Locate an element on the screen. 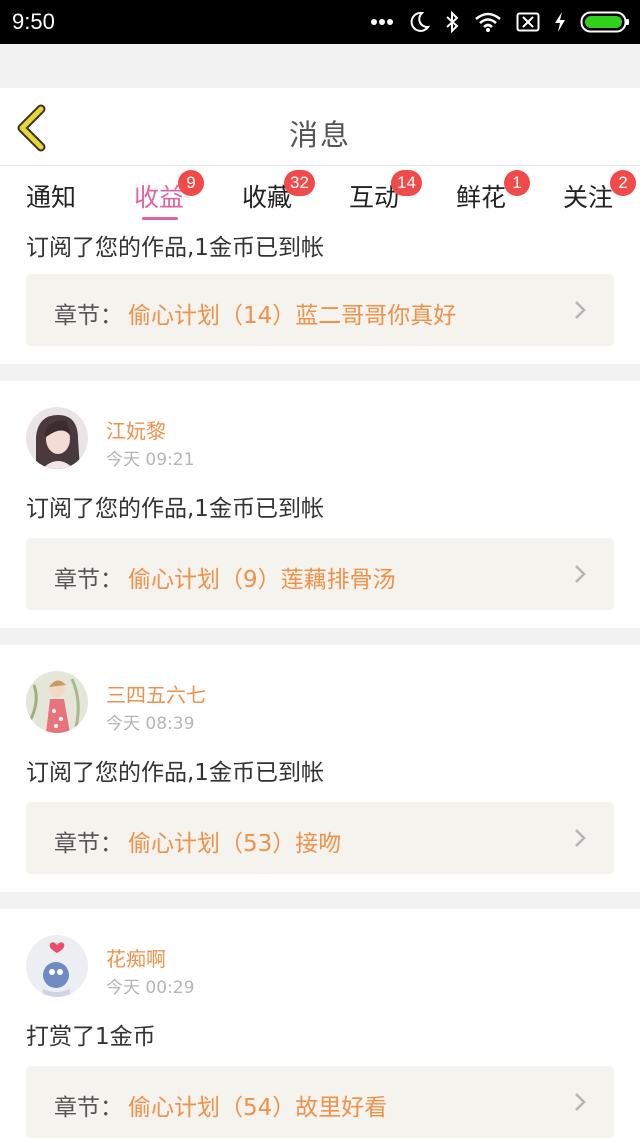 Image resolution: width=640 pixels, height=1138 pixels. battery-icon is located at coordinates (604, 22).